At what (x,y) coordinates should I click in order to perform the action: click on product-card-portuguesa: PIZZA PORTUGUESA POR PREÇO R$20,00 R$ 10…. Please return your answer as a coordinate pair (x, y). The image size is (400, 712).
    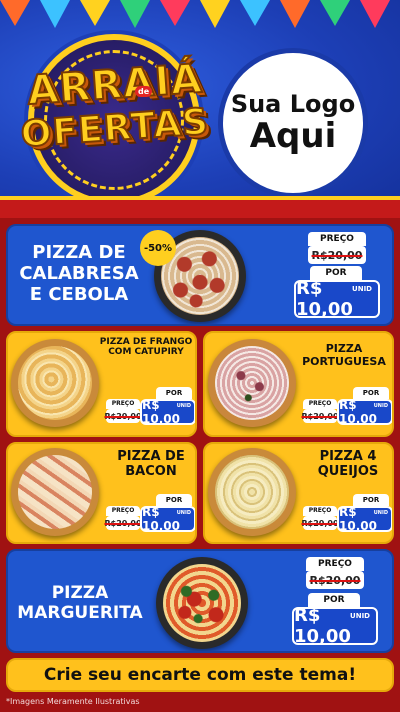
    Looking at the image, I should click on (298, 384).